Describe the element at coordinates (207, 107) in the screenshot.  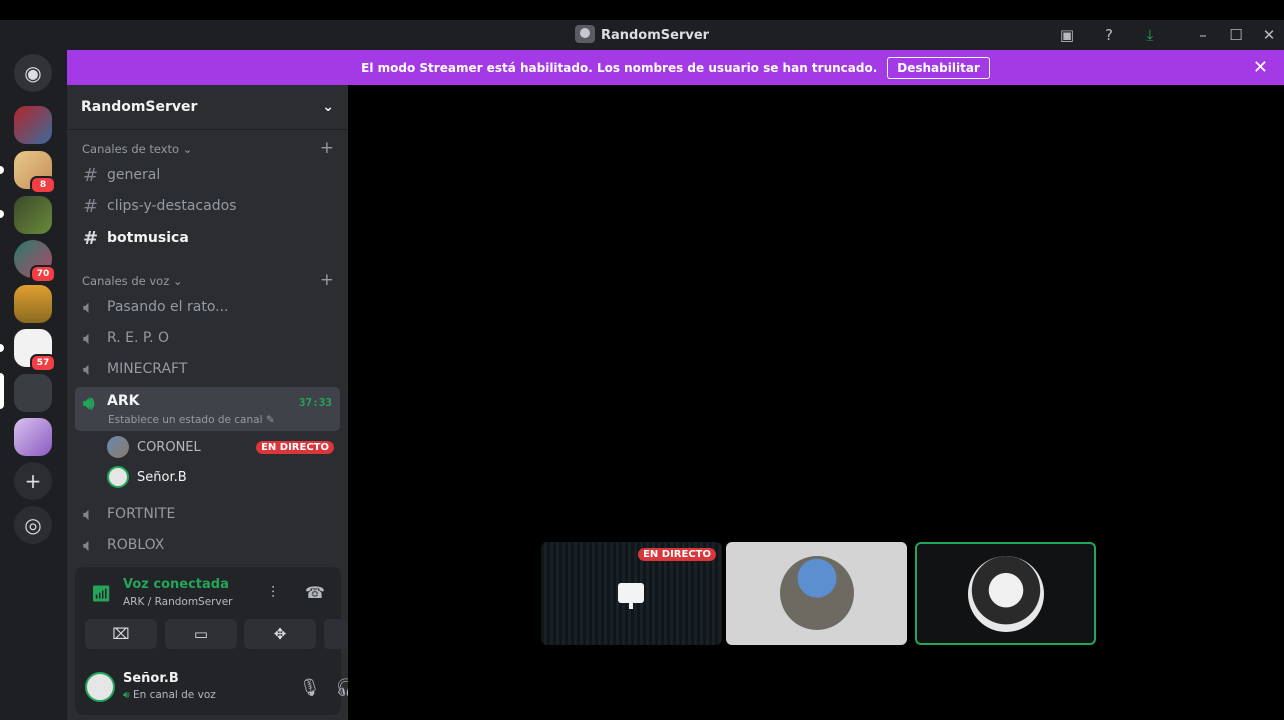
I see `server-header: RandomServer ⌄` at that location.